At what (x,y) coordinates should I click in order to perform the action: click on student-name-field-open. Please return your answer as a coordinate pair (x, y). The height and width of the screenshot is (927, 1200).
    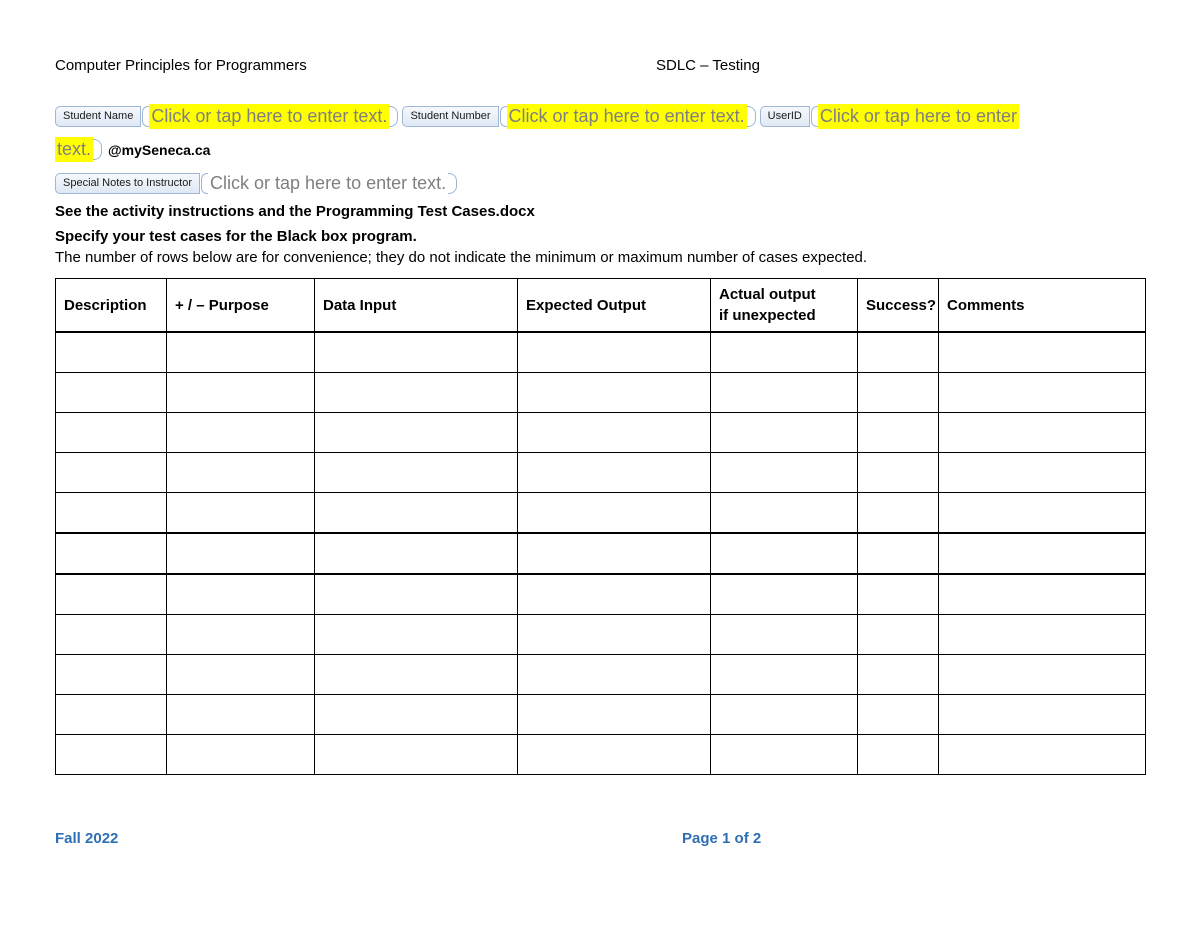
    Looking at the image, I should click on (146, 116).